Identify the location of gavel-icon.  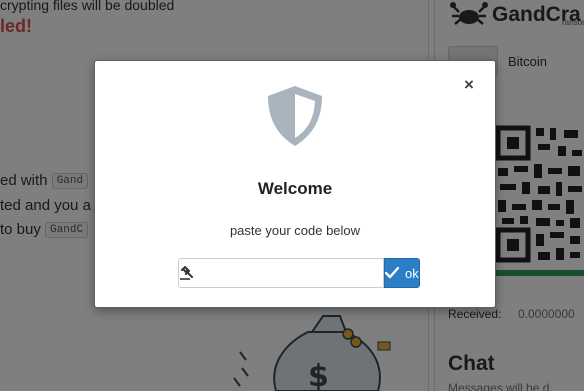
(186, 273).